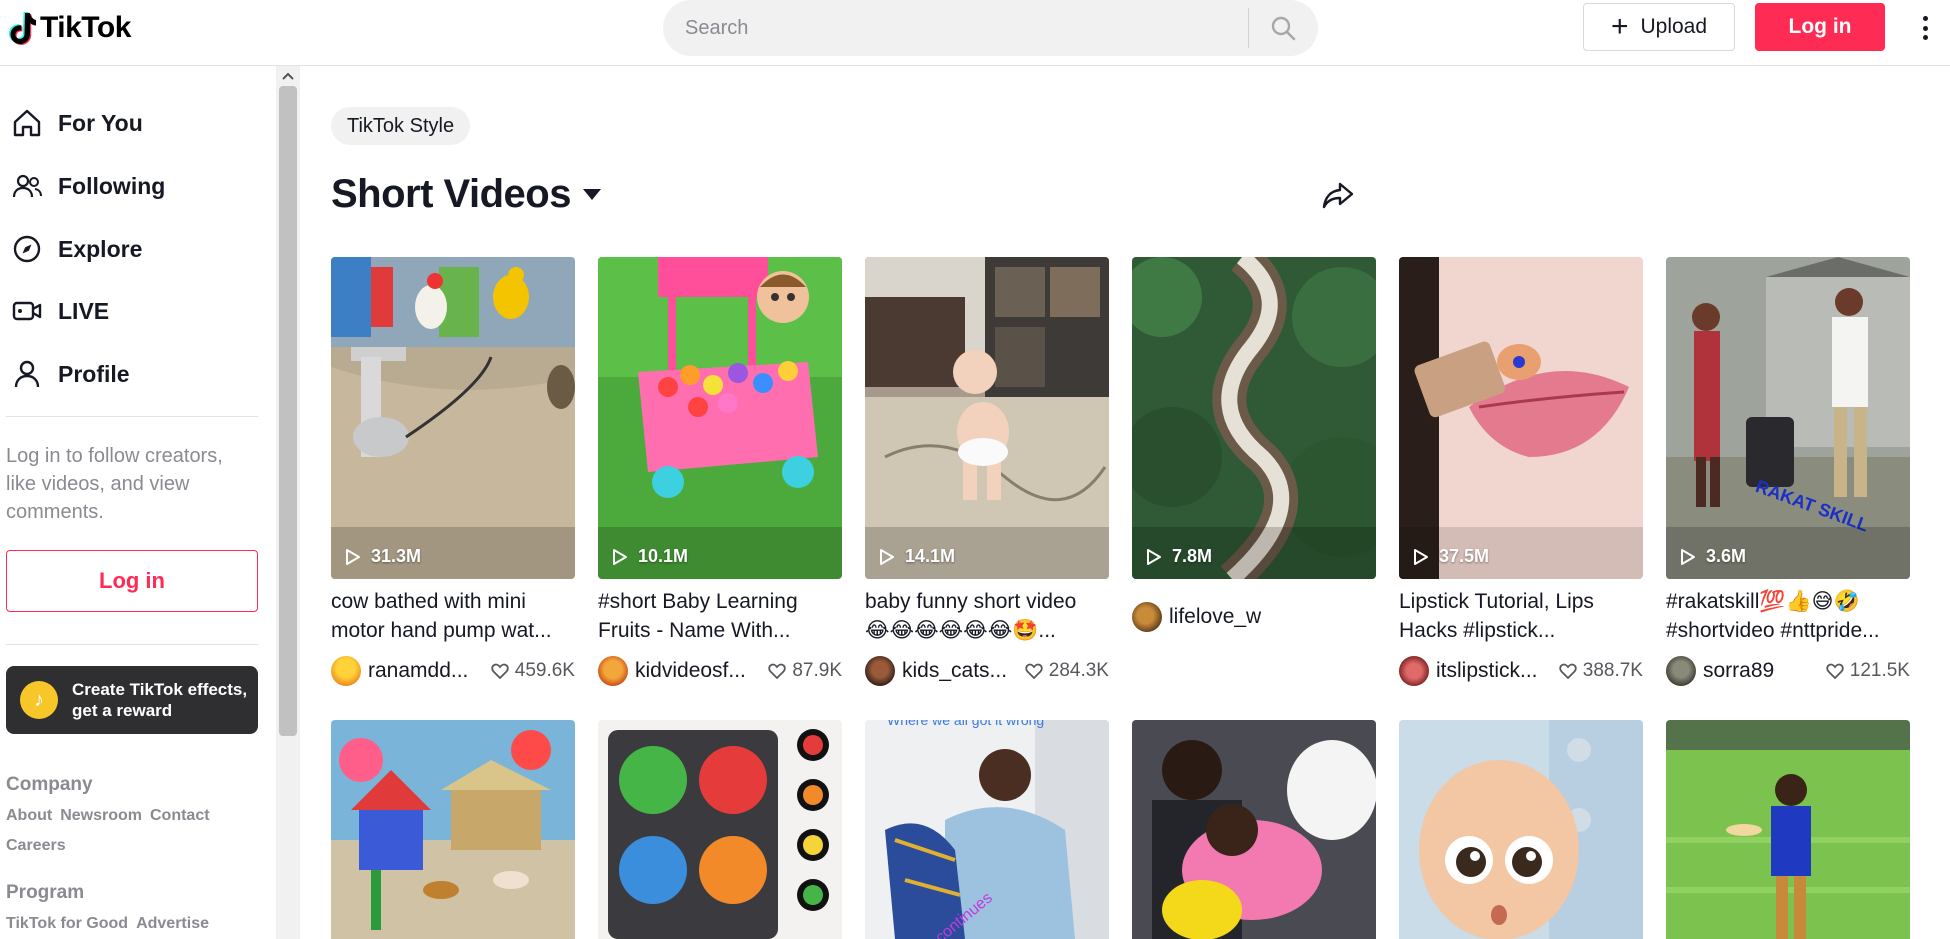 The height and width of the screenshot is (939, 1950). Describe the element at coordinates (112, 185) in the screenshot. I see `sidebar-item-label: Following` at that location.